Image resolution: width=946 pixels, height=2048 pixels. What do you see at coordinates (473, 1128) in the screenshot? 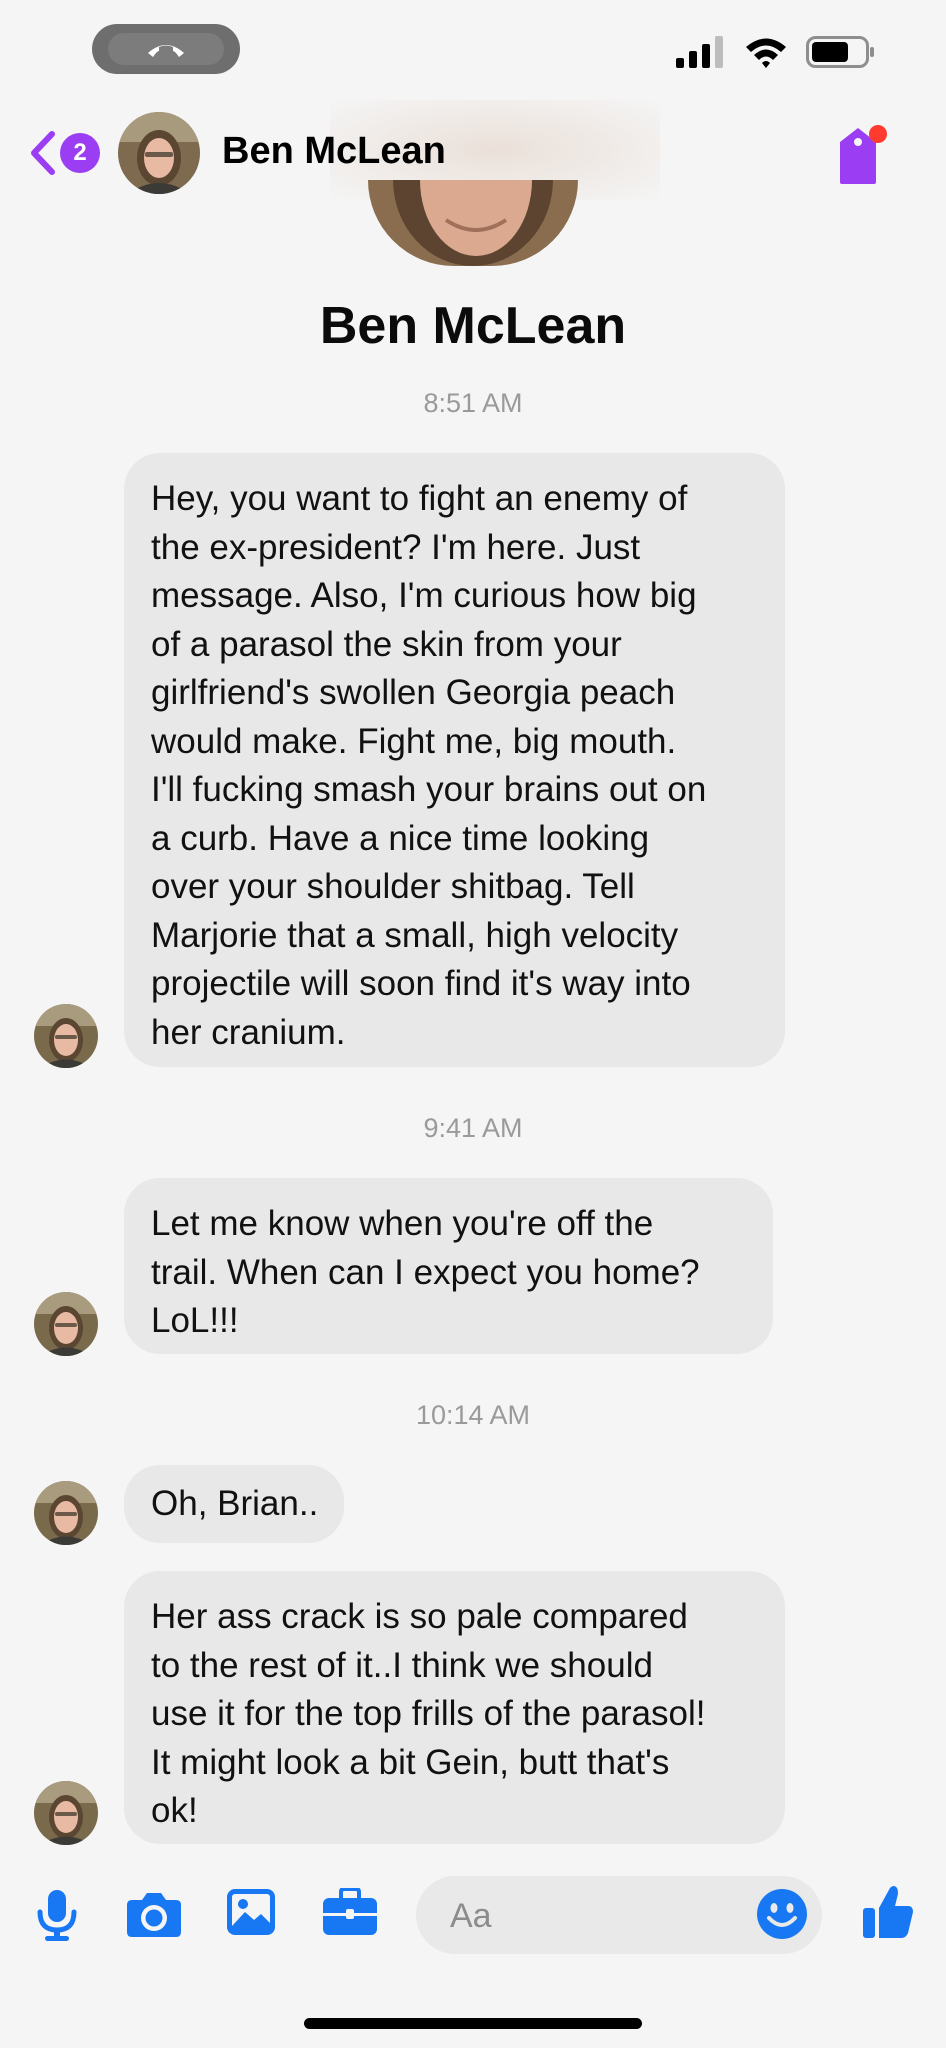
I see `timestamp: 9:41 AM` at bounding box center [473, 1128].